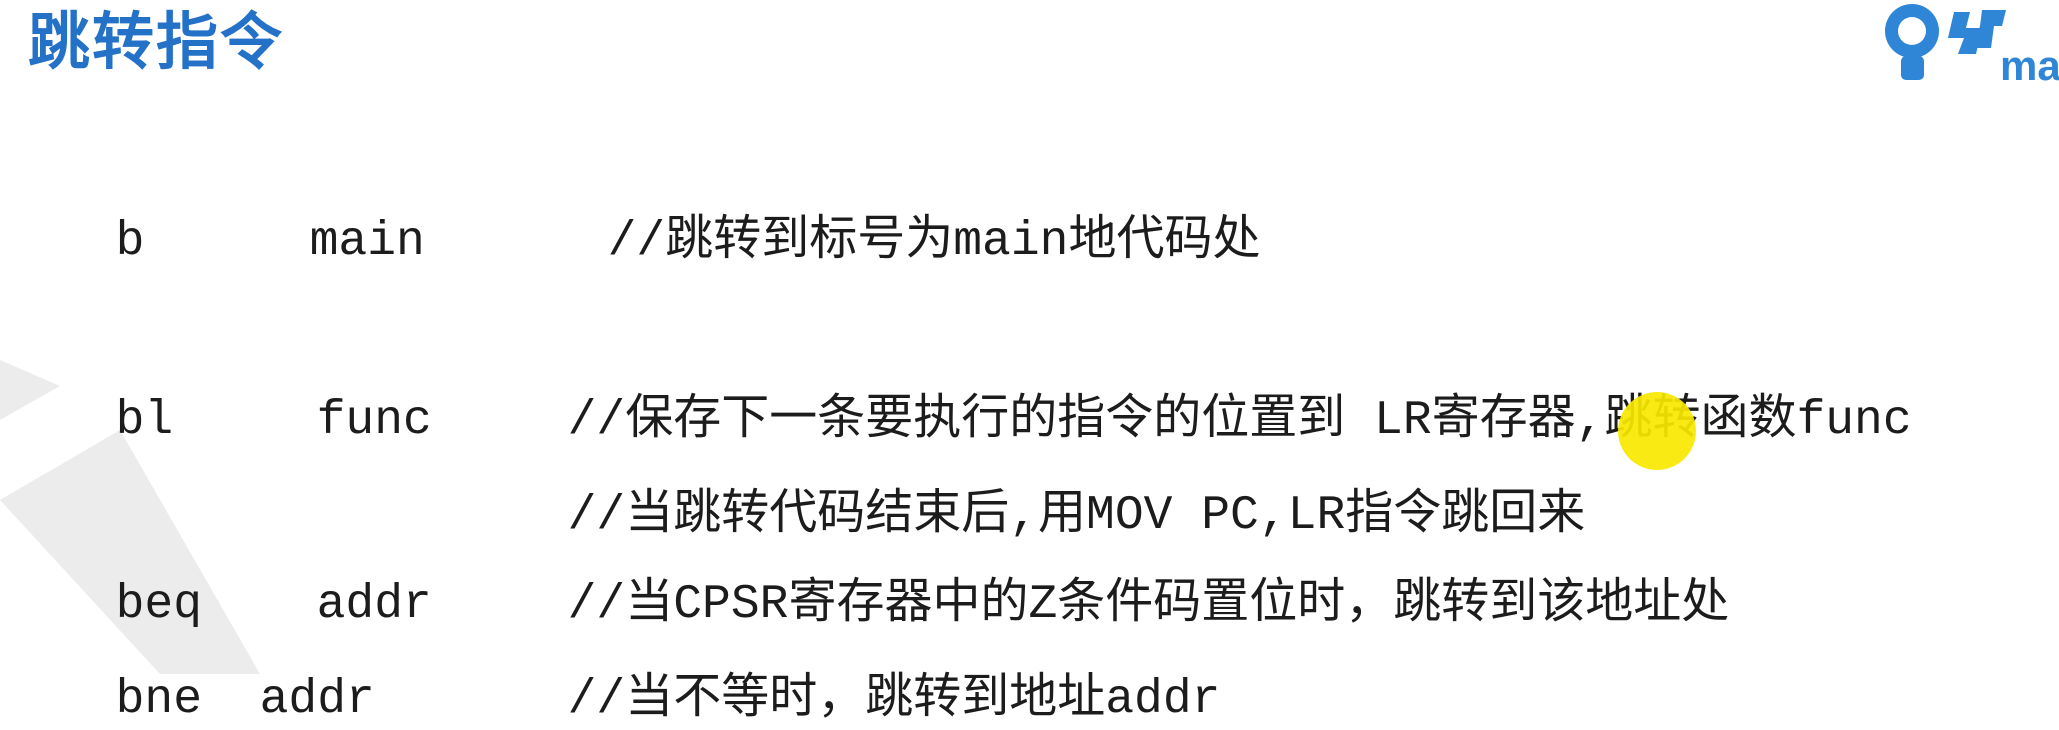 The image size is (2059, 730). I want to click on code-instruction: bl, so click(144, 421).